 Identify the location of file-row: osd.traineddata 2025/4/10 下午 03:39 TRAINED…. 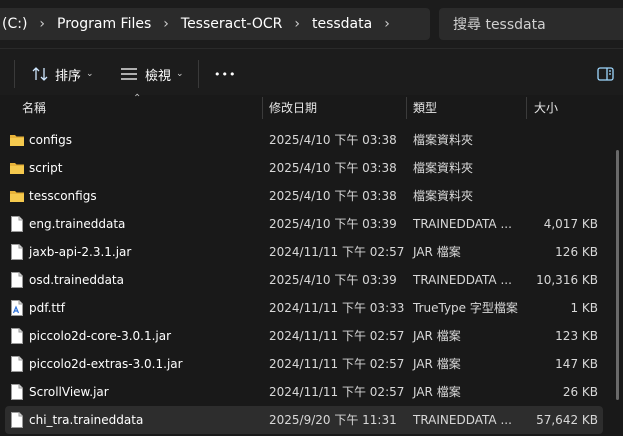
(304, 280).